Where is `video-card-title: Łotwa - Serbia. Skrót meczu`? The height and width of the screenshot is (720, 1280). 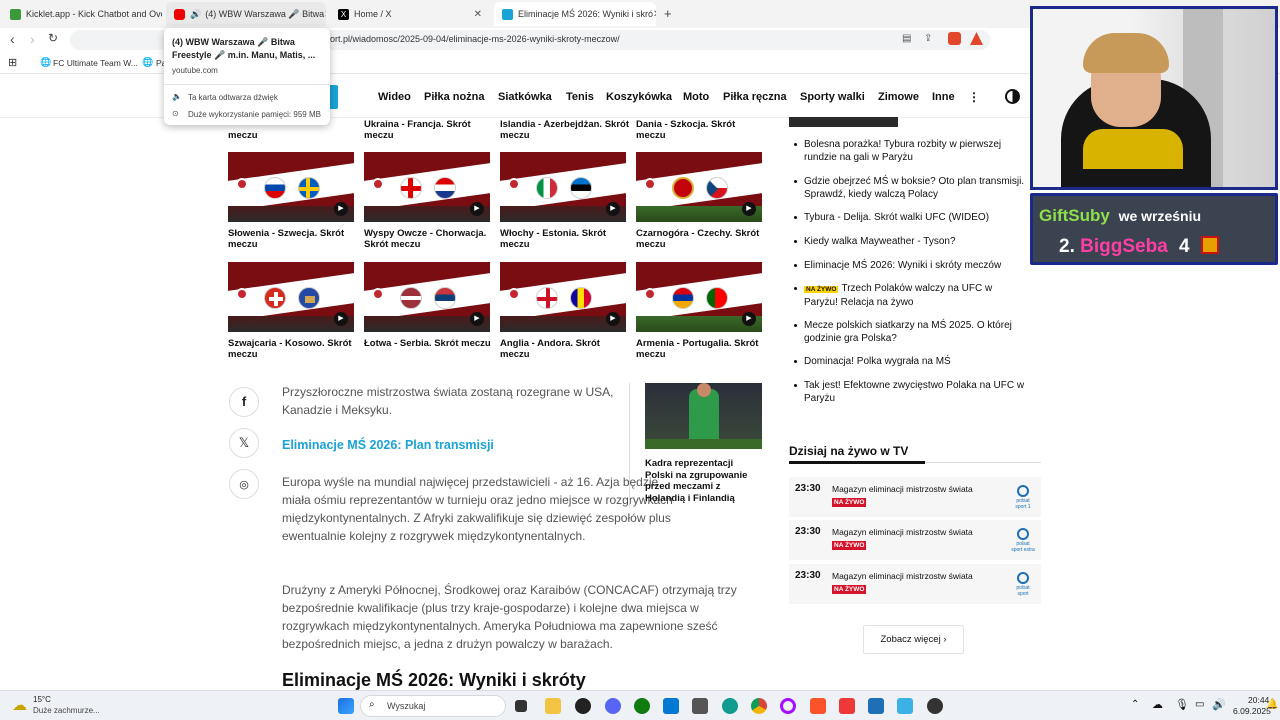
video-card-title: Łotwa - Serbia. Skrót meczu is located at coordinates (429, 343).